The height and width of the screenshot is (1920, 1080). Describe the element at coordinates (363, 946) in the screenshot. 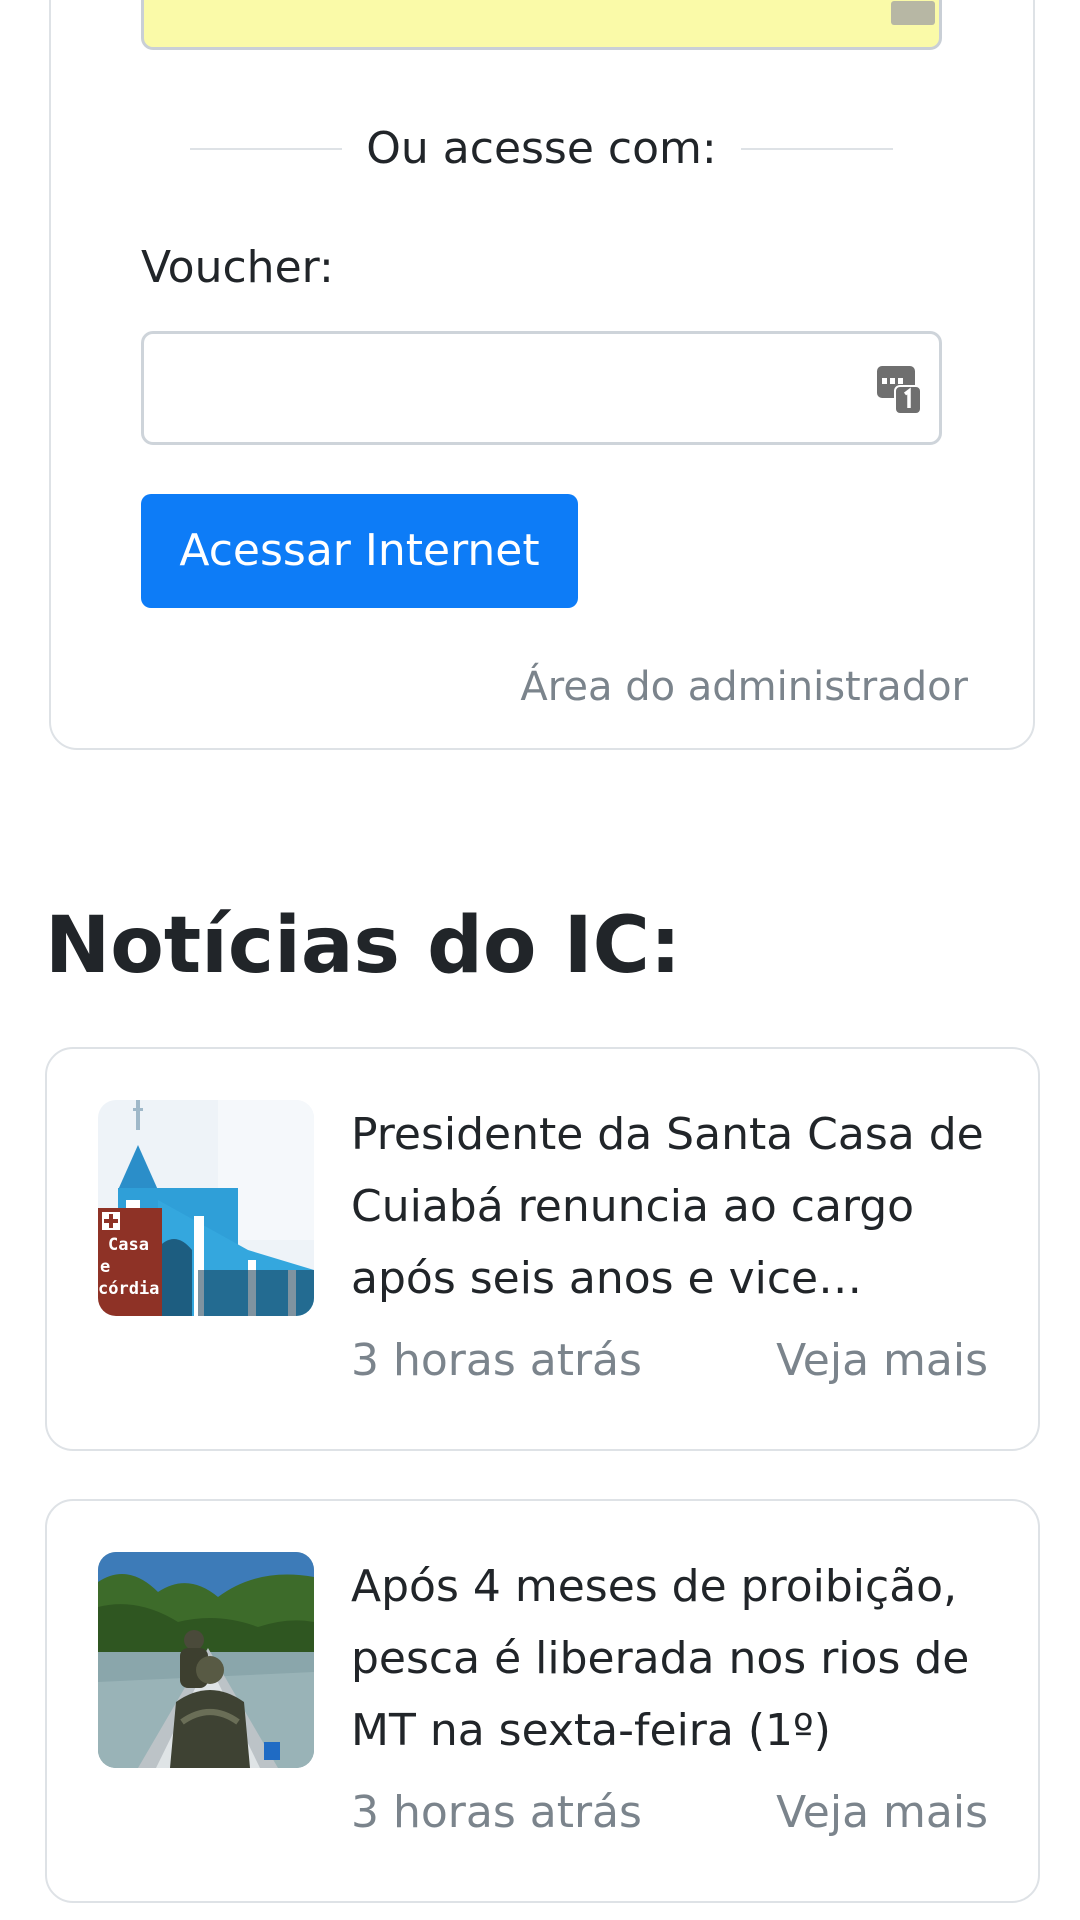

I see `news-section-title: Notícias do IC:` at that location.